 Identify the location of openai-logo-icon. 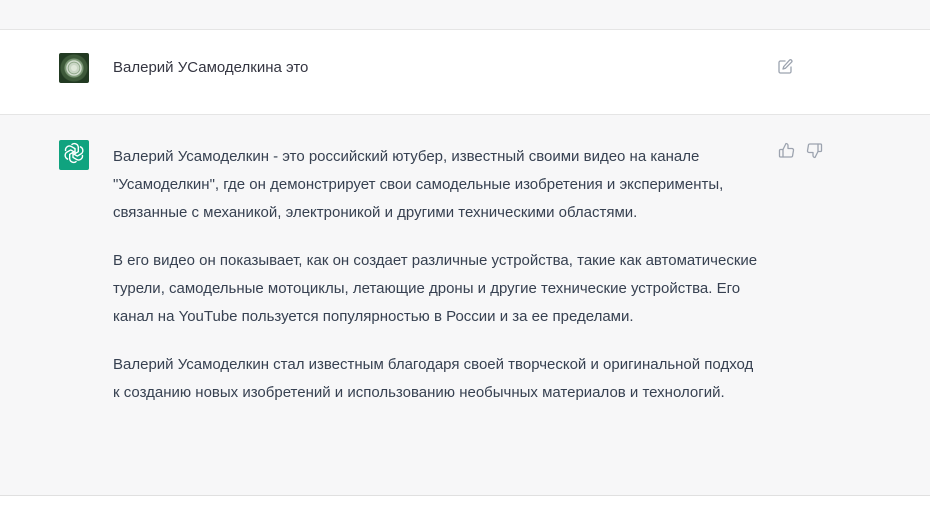
(74, 155).